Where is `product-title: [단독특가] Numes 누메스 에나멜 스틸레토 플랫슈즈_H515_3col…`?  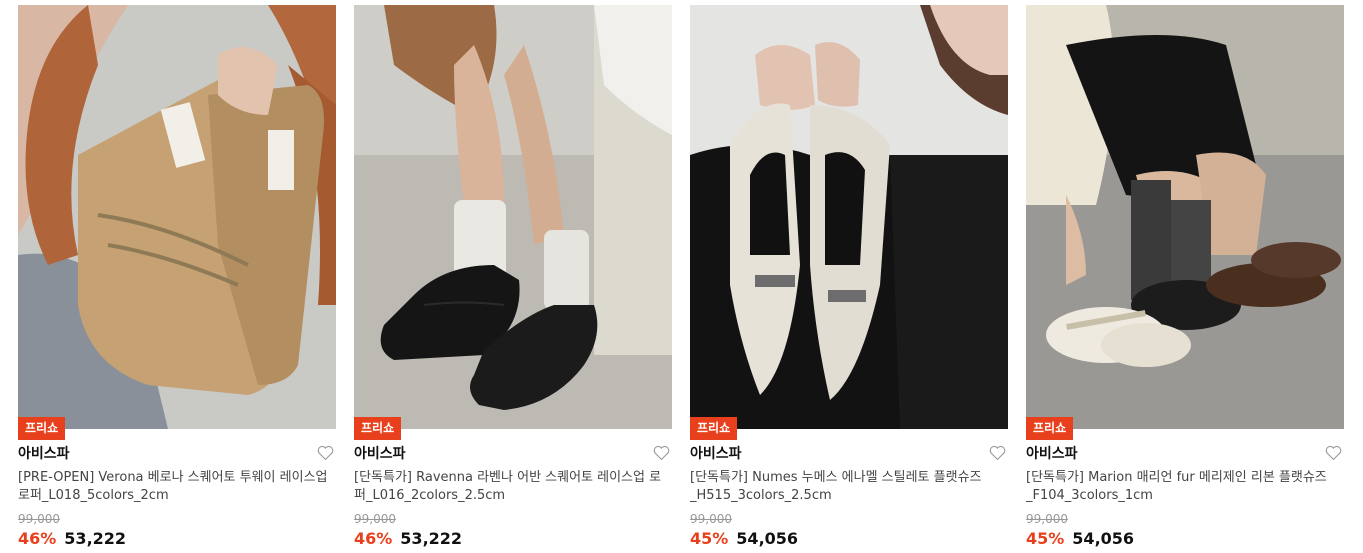 product-title: [단독특가] Numes 누메스 에나멜 스틸레토 플랫슈즈_H515_3col… is located at coordinates (849, 489).